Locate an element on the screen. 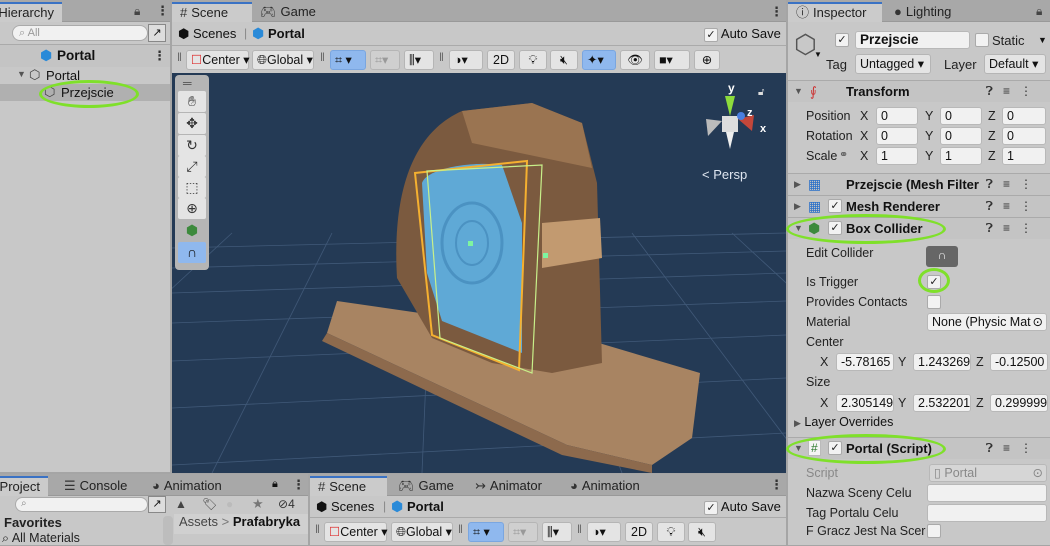  filter-by-type-icon: ▲ is located at coordinates (181, 504).